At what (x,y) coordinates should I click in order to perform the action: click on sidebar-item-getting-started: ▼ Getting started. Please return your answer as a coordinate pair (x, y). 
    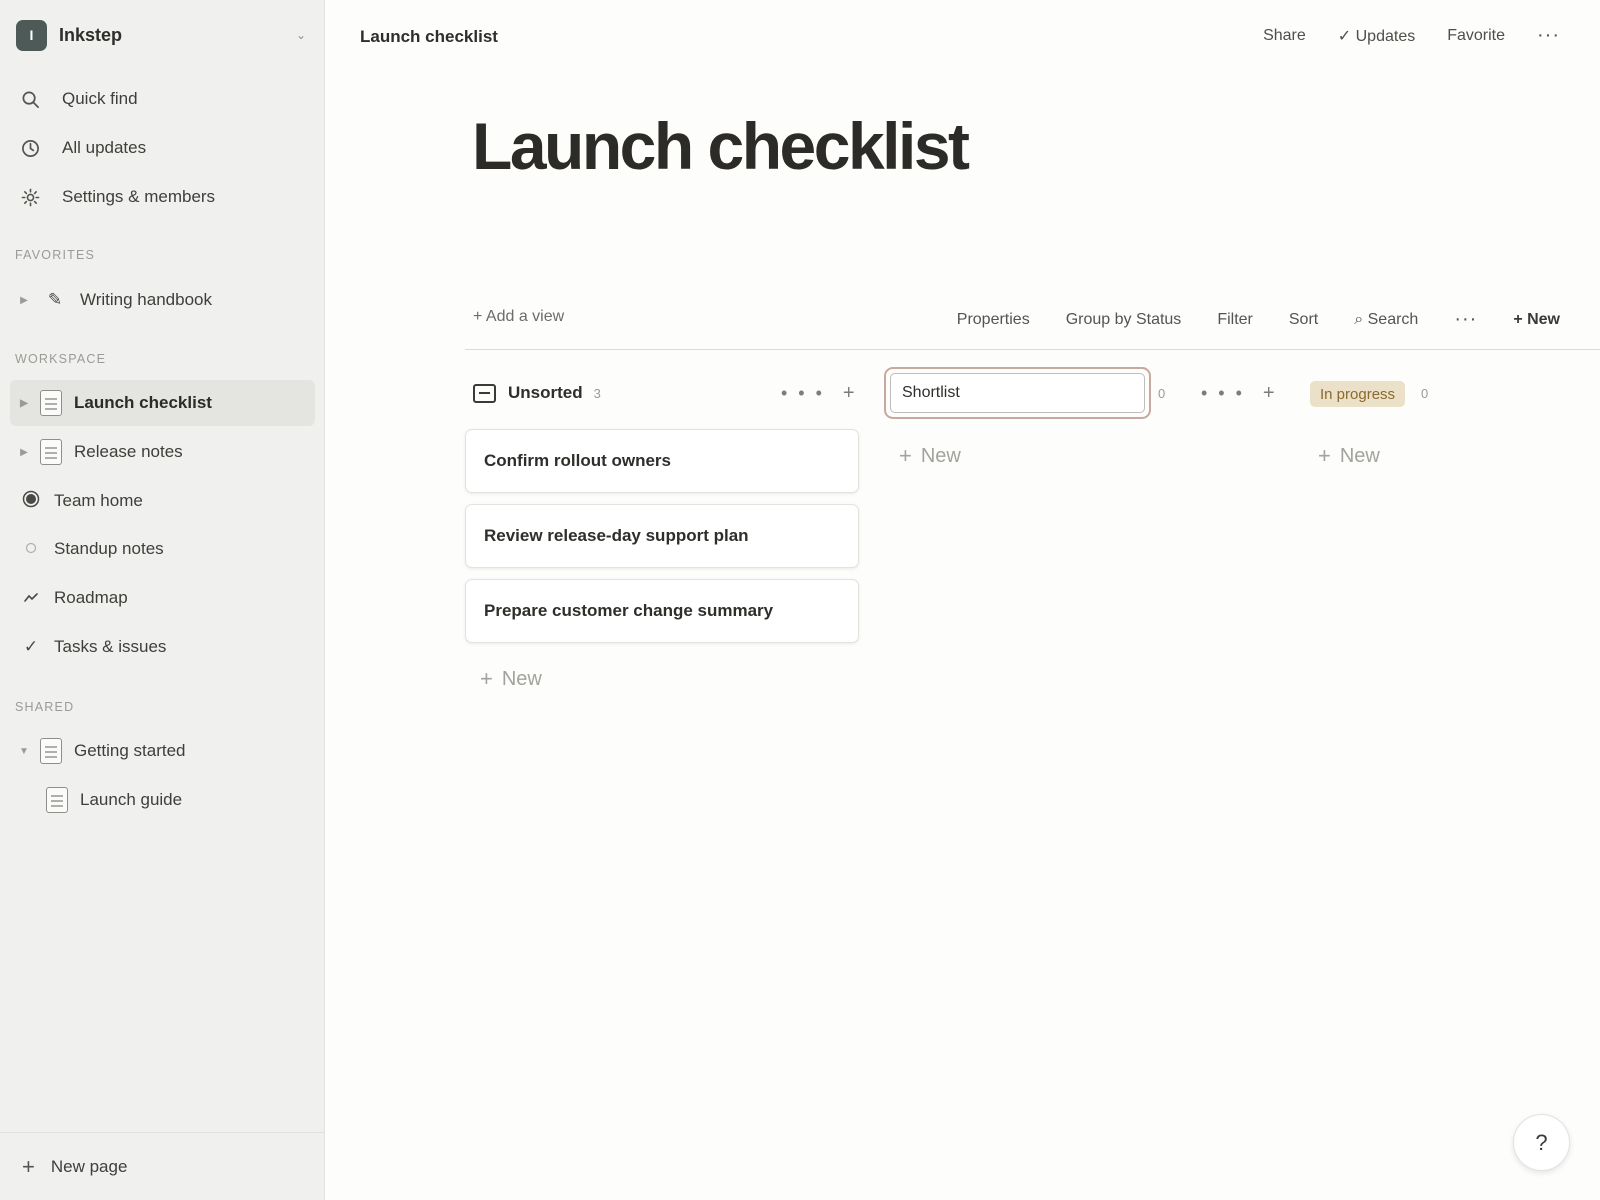
    Looking at the image, I should click on (162, 751).